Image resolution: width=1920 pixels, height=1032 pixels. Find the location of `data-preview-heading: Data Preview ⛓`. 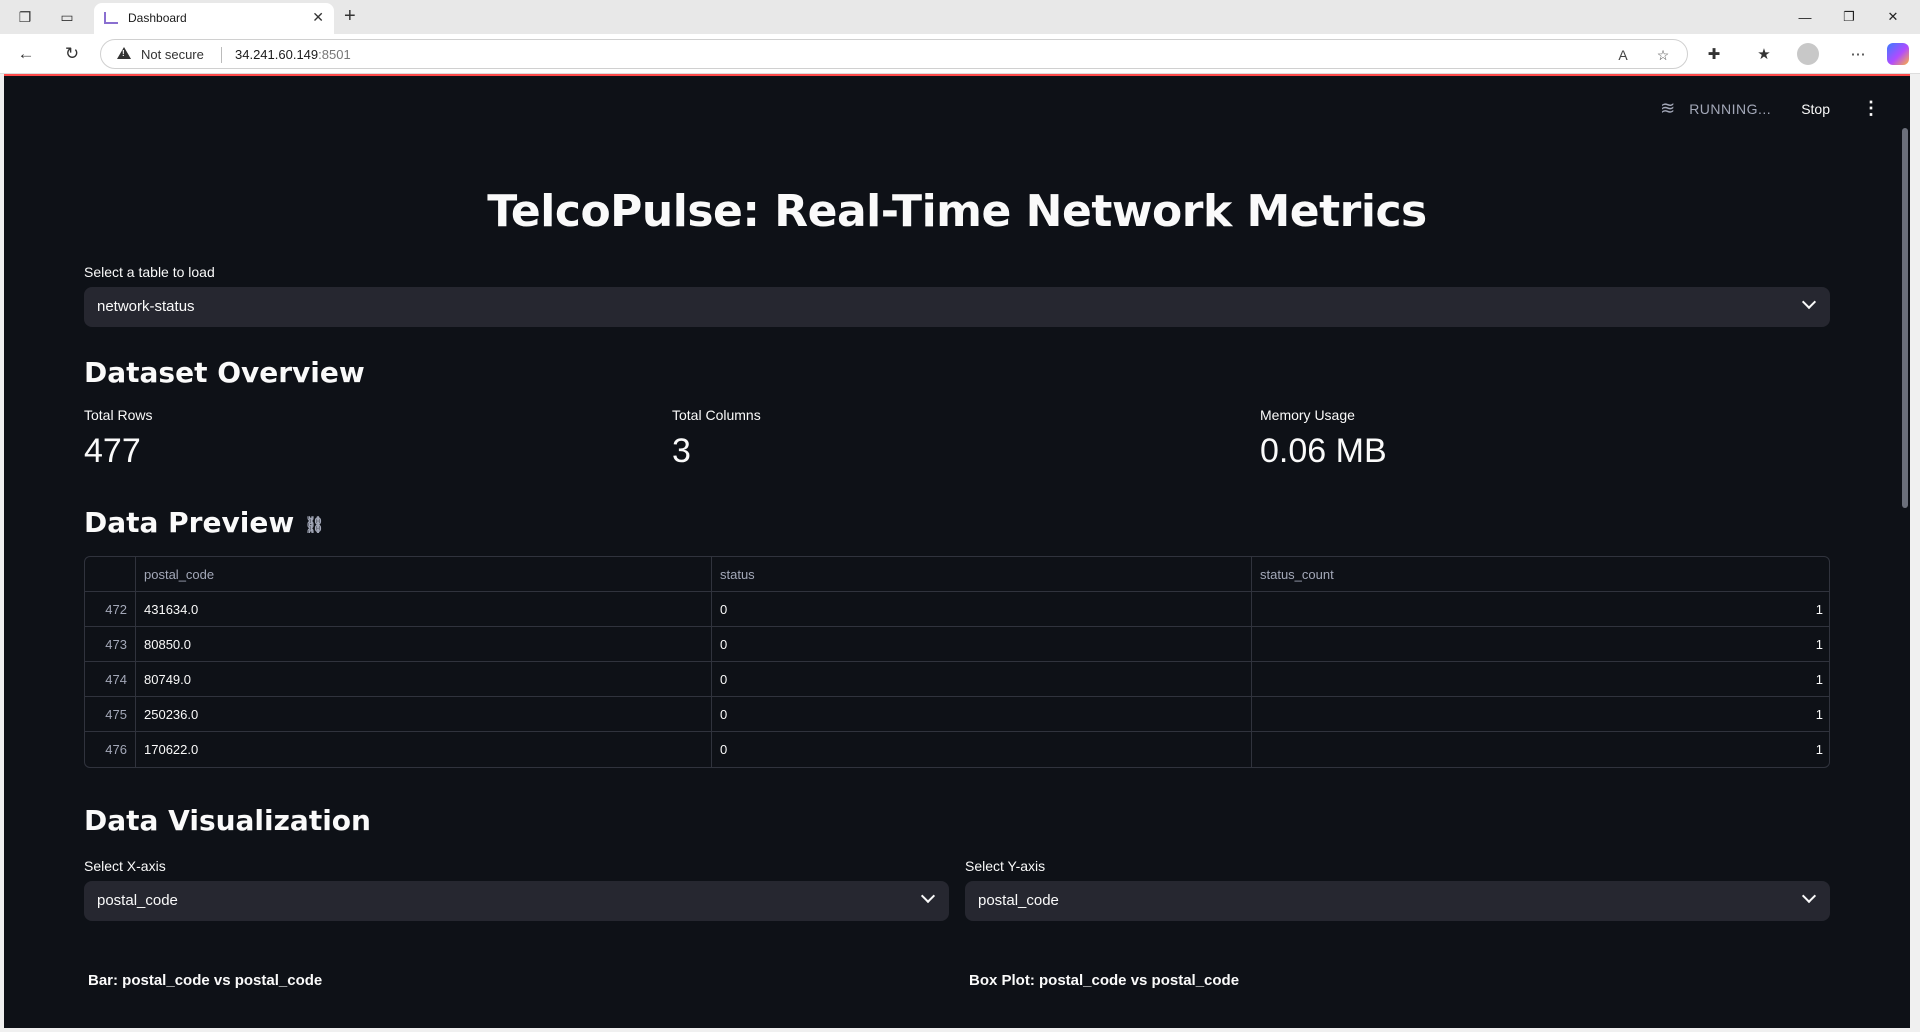

data-preview-heading: Data Preview ⛓ is located at coordinates (204, 522).